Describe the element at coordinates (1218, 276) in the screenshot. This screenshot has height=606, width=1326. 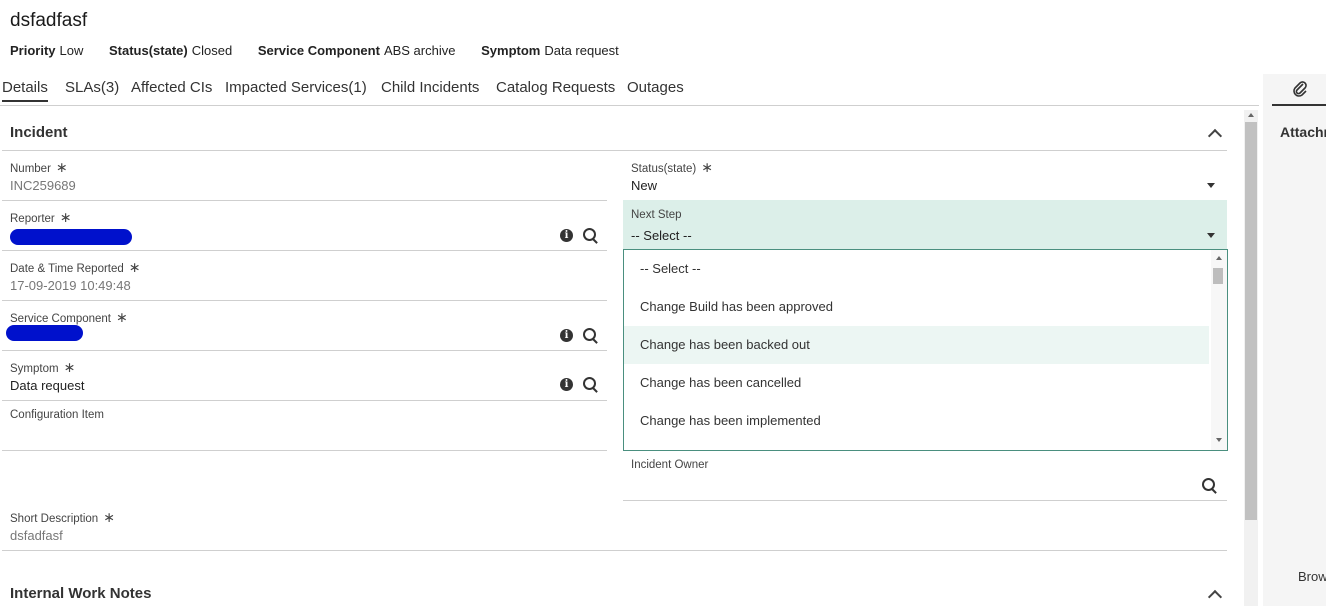
I see `dropdown-scroll-thumb` at that location.